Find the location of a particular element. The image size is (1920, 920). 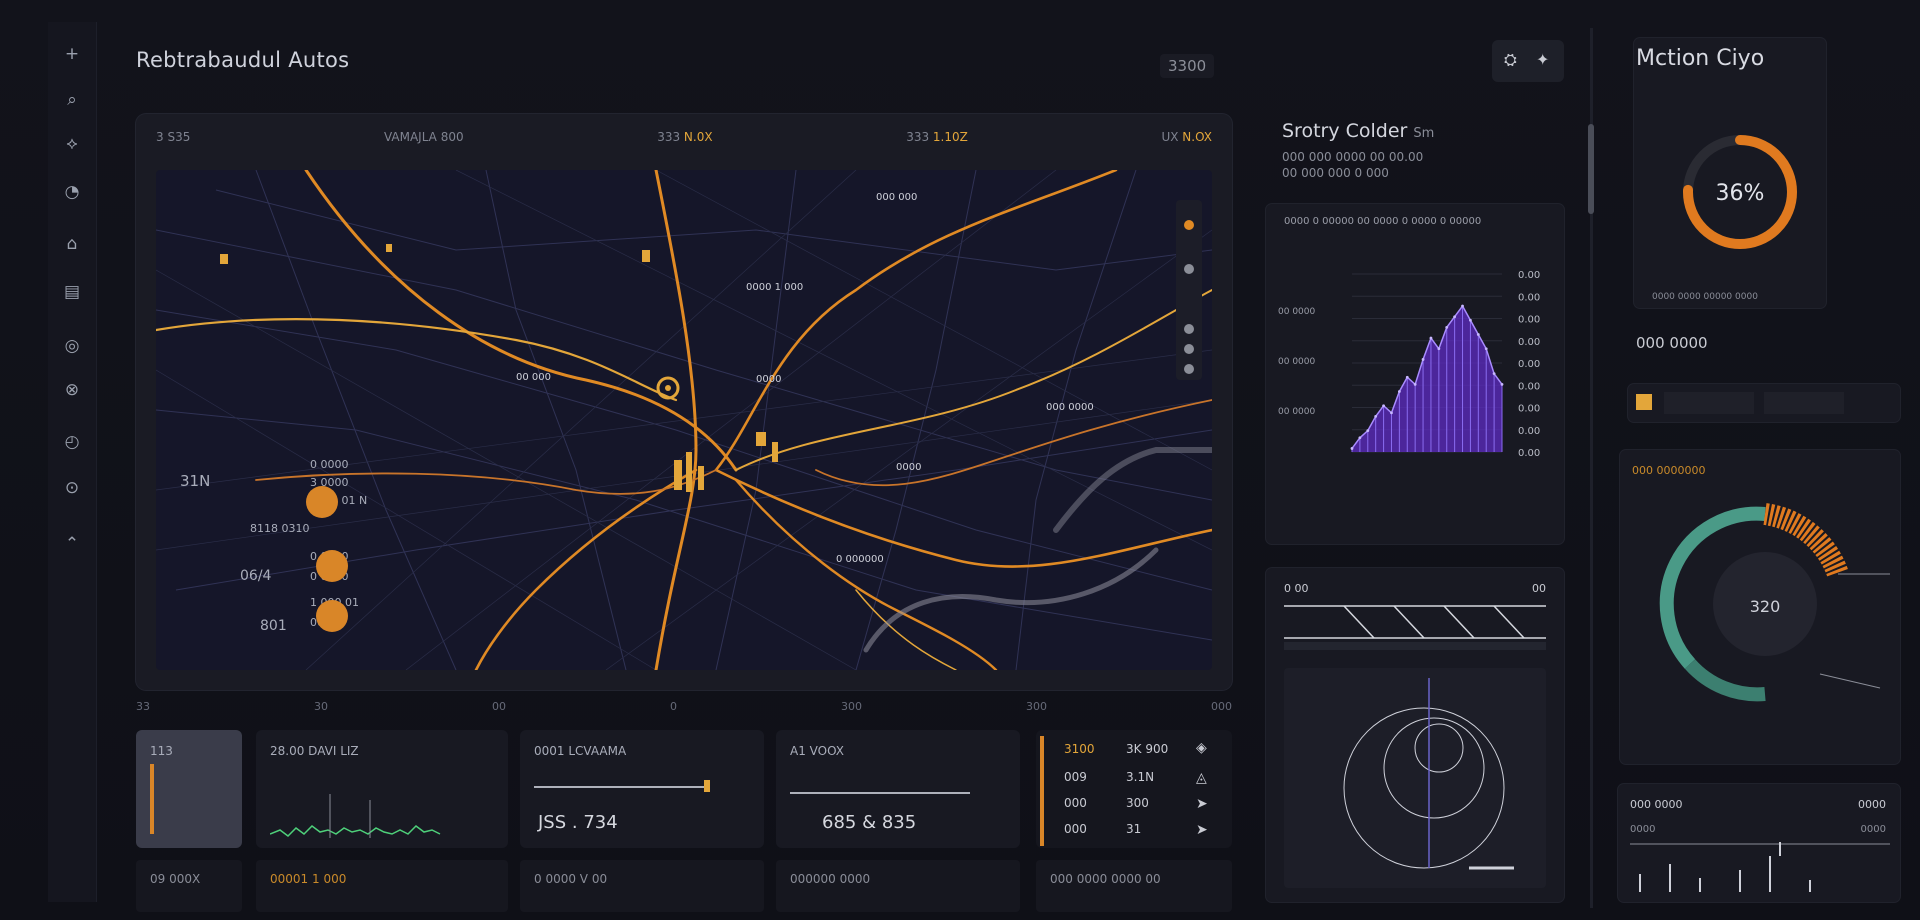

bottom-card: 000 0000 0000 00 is located at coordinates (1134, 886).